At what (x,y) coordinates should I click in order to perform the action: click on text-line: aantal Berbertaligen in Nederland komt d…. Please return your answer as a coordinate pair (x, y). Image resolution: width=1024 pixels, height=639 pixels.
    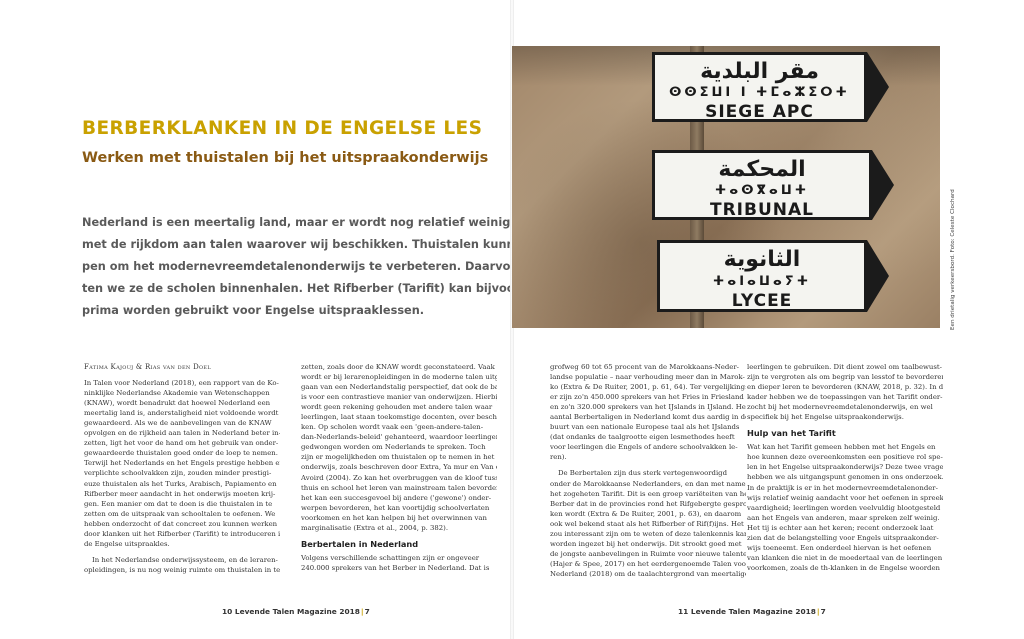
    Looking at the image, I should click on (648, 417).